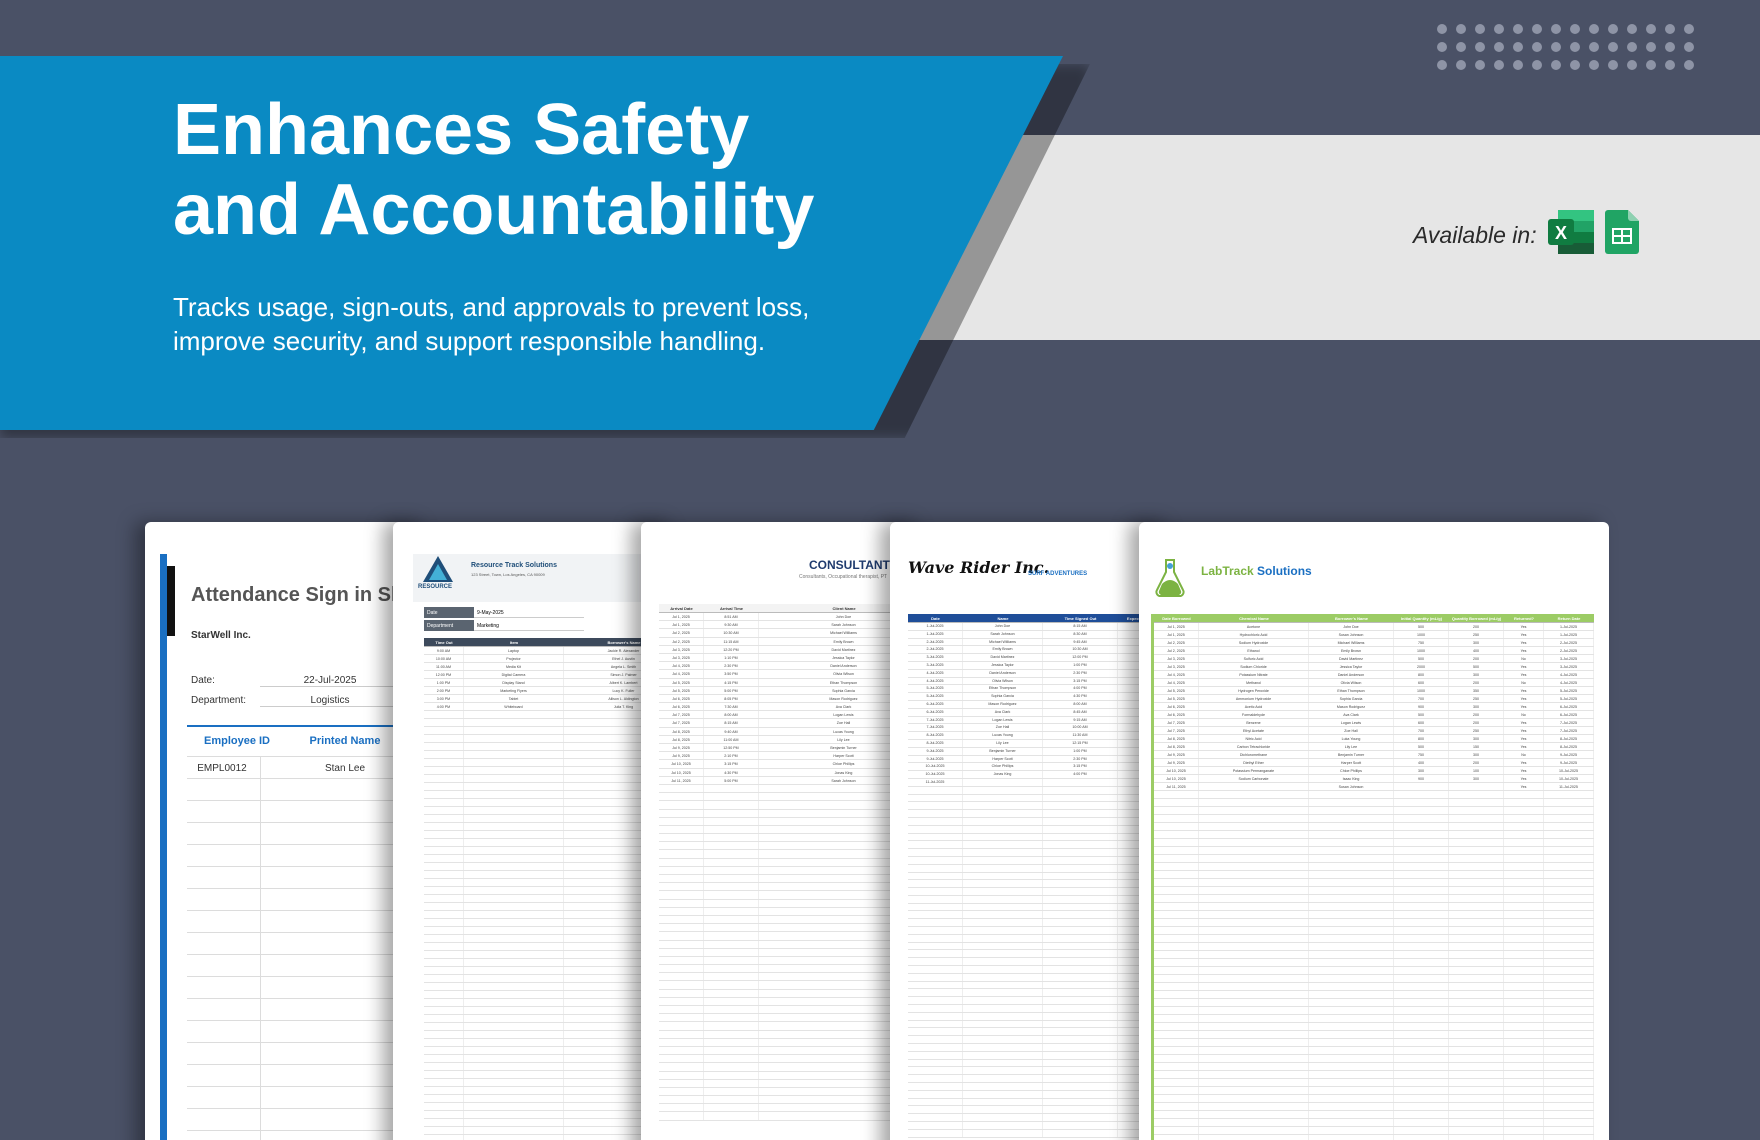  Describe the element at coordinates (681, 739) in the screenshot. I see `table-cell: Jul 8, 2025` at that location.